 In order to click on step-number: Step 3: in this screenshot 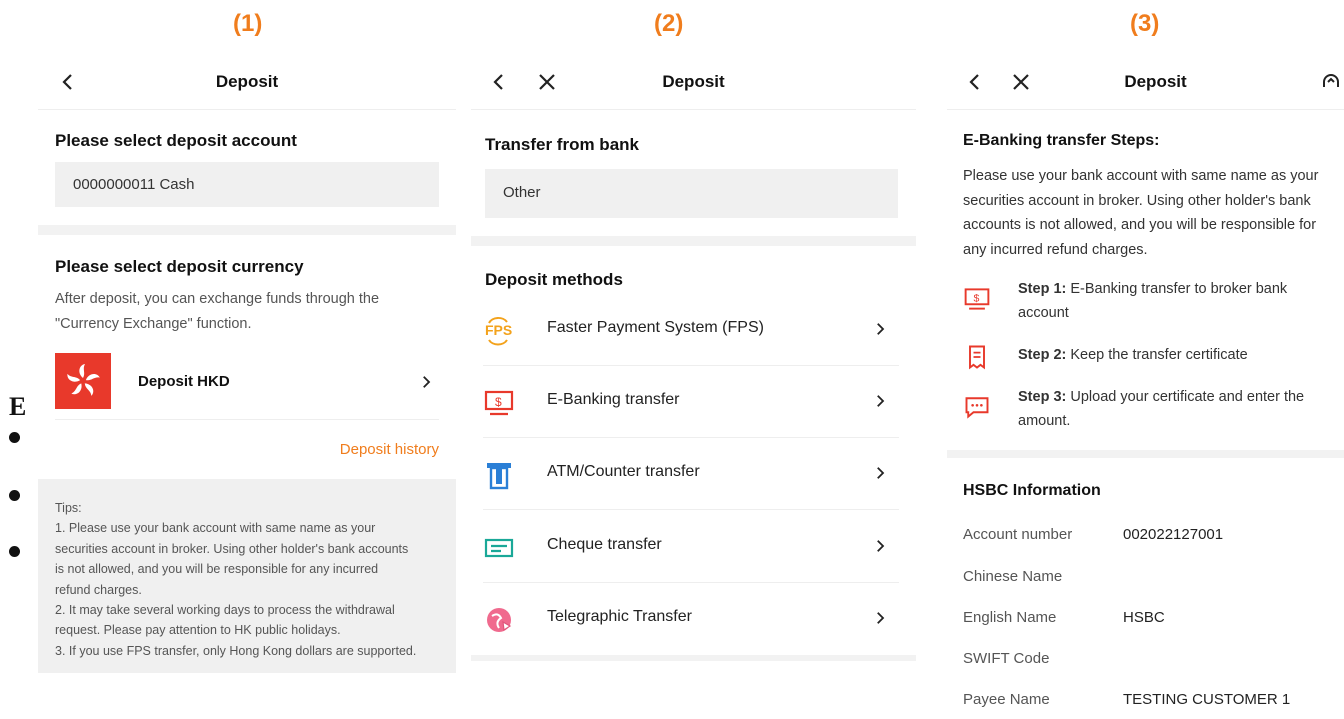, I will do `click(1042, 397)`.